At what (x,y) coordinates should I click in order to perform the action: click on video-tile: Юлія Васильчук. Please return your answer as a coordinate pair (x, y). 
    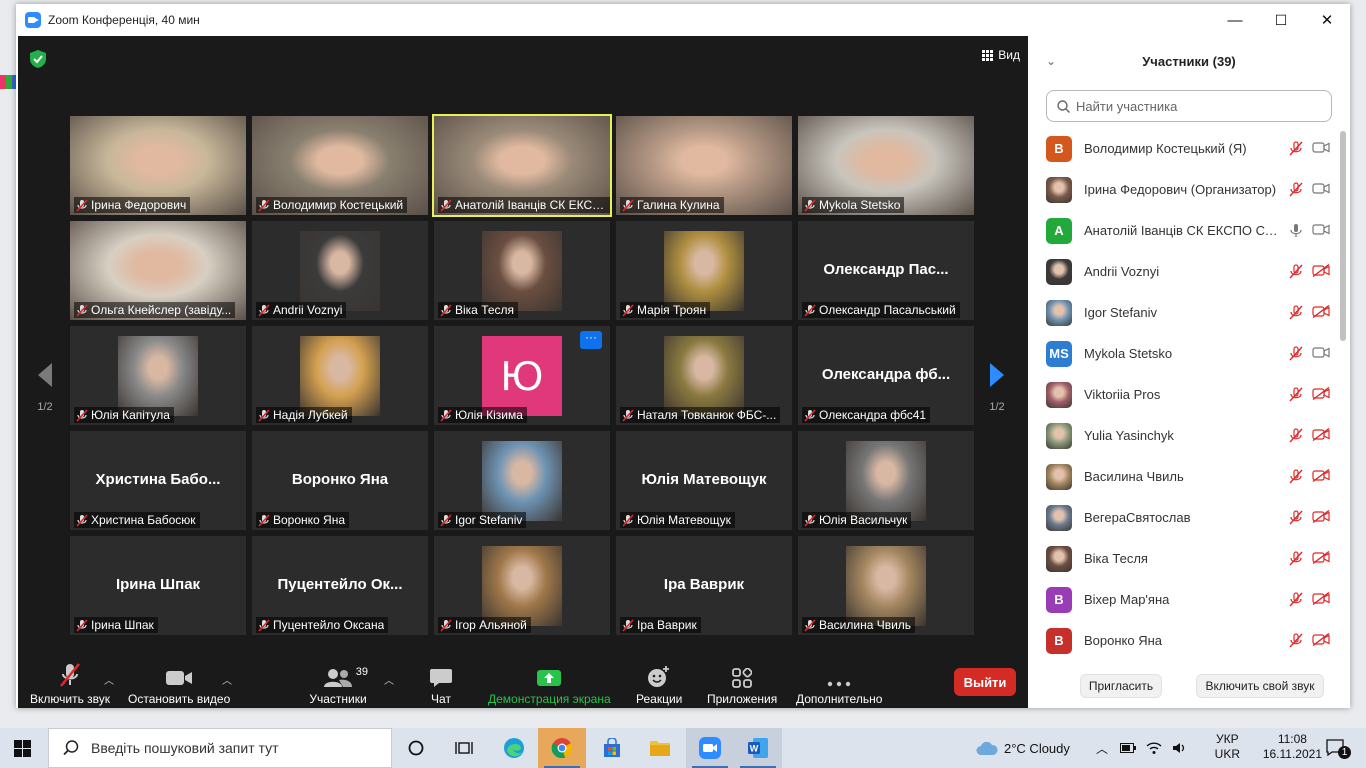
    Looking at the image, I should click on (886, 480).